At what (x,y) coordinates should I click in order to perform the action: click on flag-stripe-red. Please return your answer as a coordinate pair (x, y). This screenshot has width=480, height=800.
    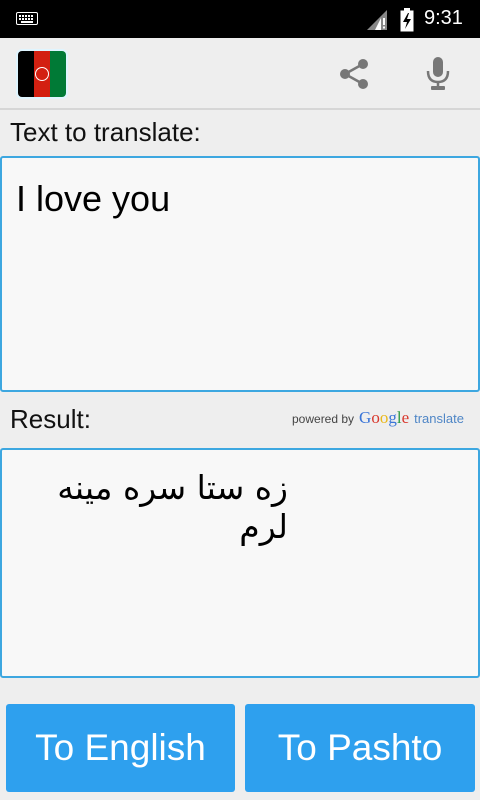
    Looking at the image, I should click on (42, 74).